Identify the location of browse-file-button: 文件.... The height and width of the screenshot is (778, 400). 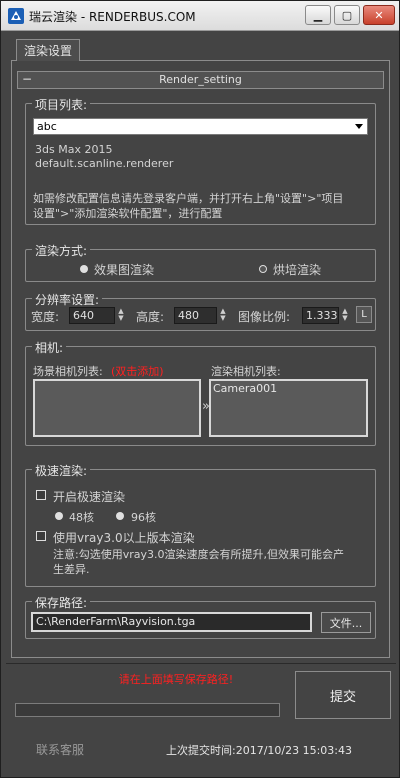
(346, 622).